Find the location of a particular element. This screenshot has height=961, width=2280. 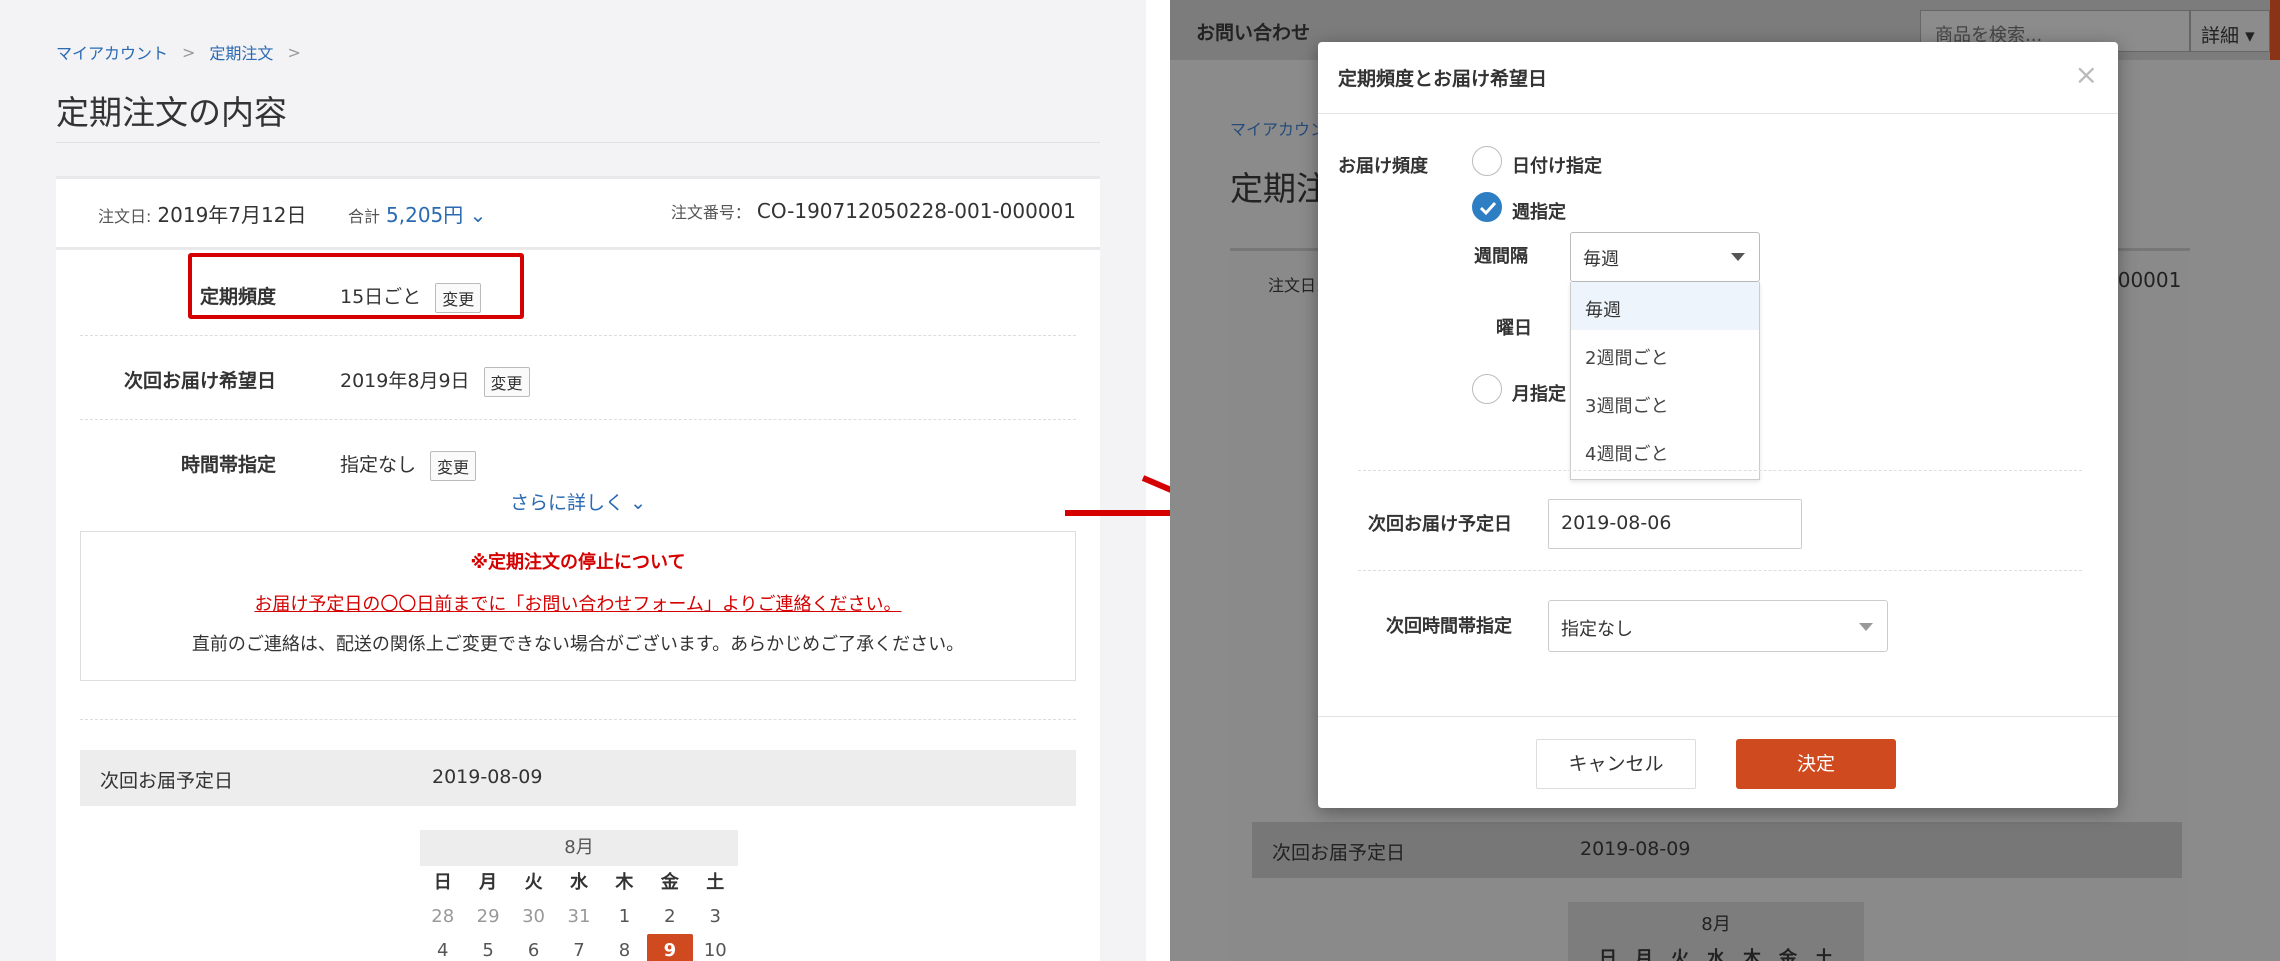

order-date: 注文日: 2019年7月12日 is located at coordinates (202, 213).